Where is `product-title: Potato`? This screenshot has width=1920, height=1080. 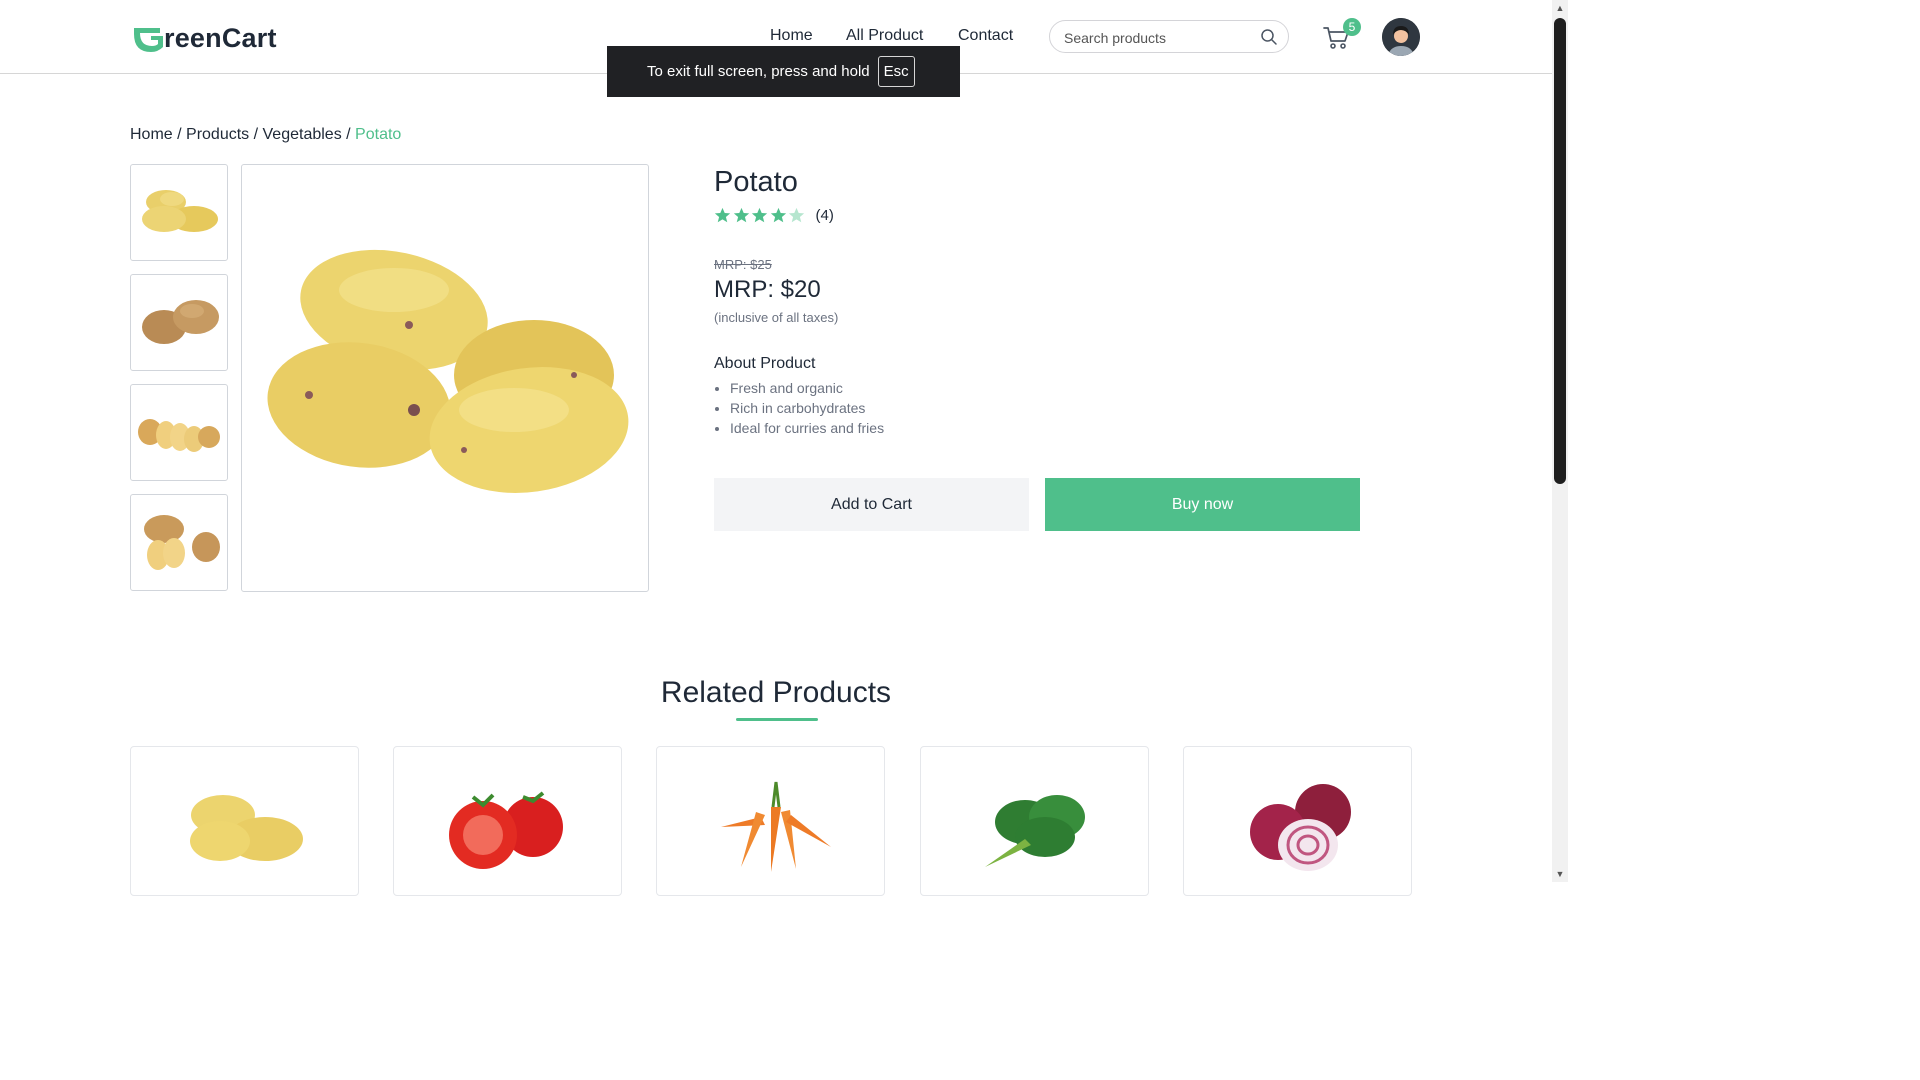
product-title: Potato is located at coordinates (756, 182).